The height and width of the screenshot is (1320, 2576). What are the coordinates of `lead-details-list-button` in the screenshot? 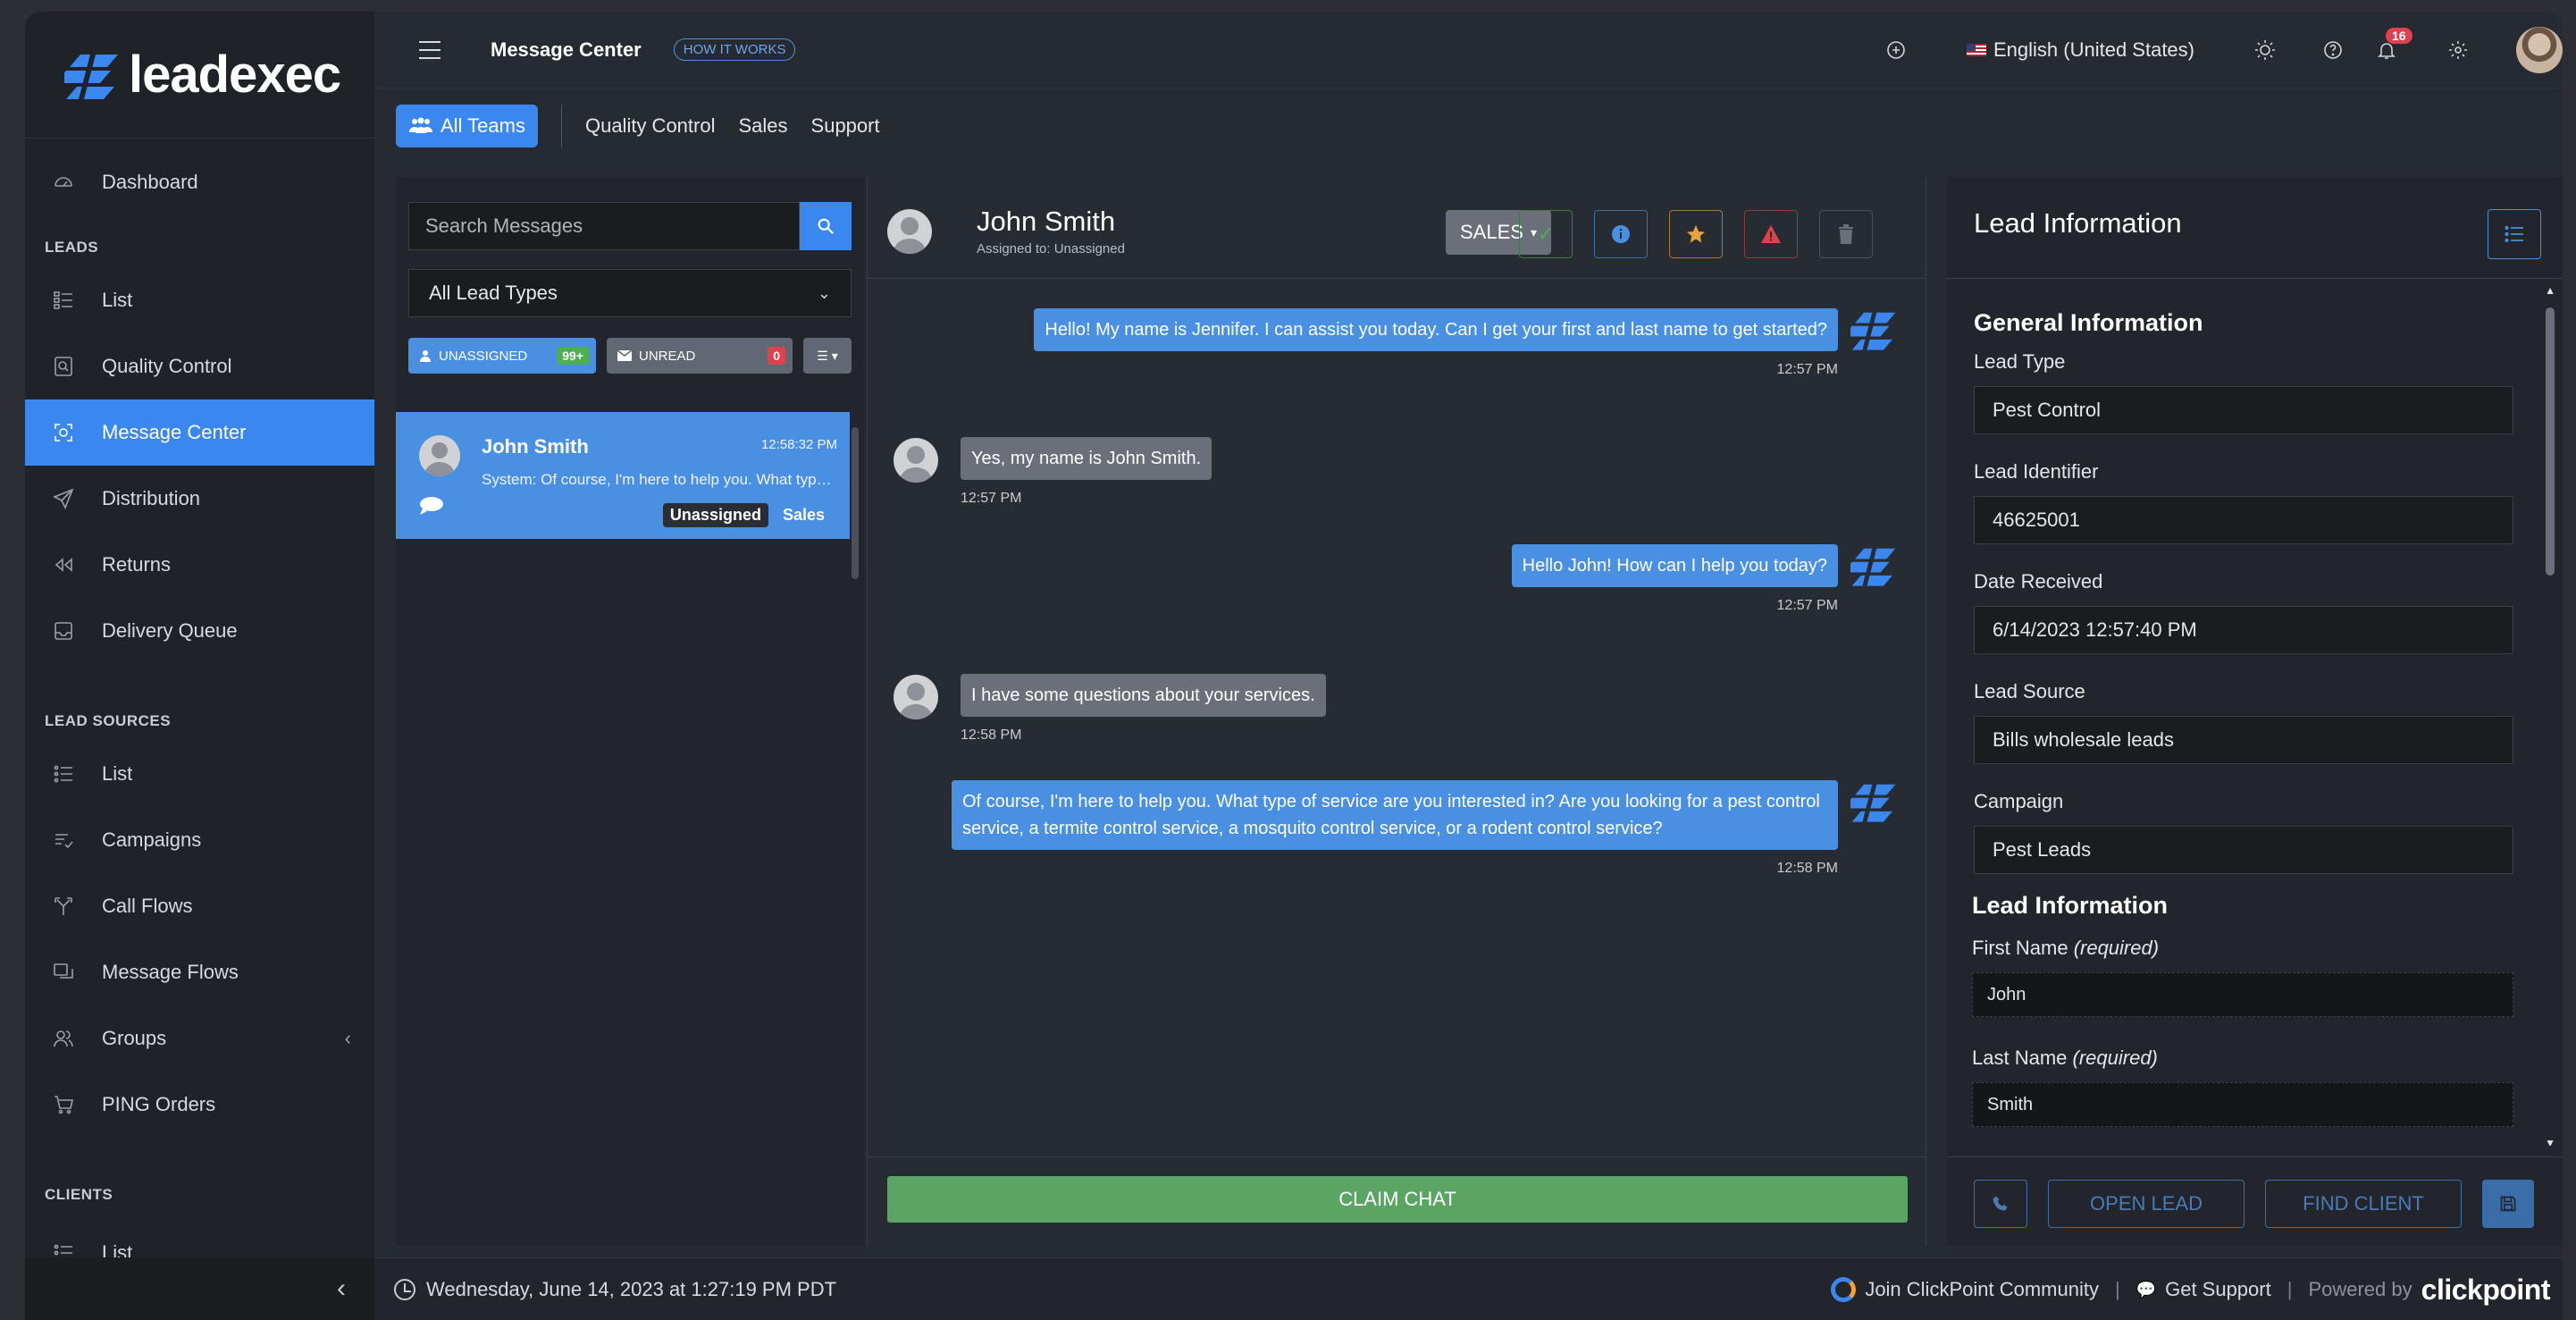 It's located at (2514, 234).